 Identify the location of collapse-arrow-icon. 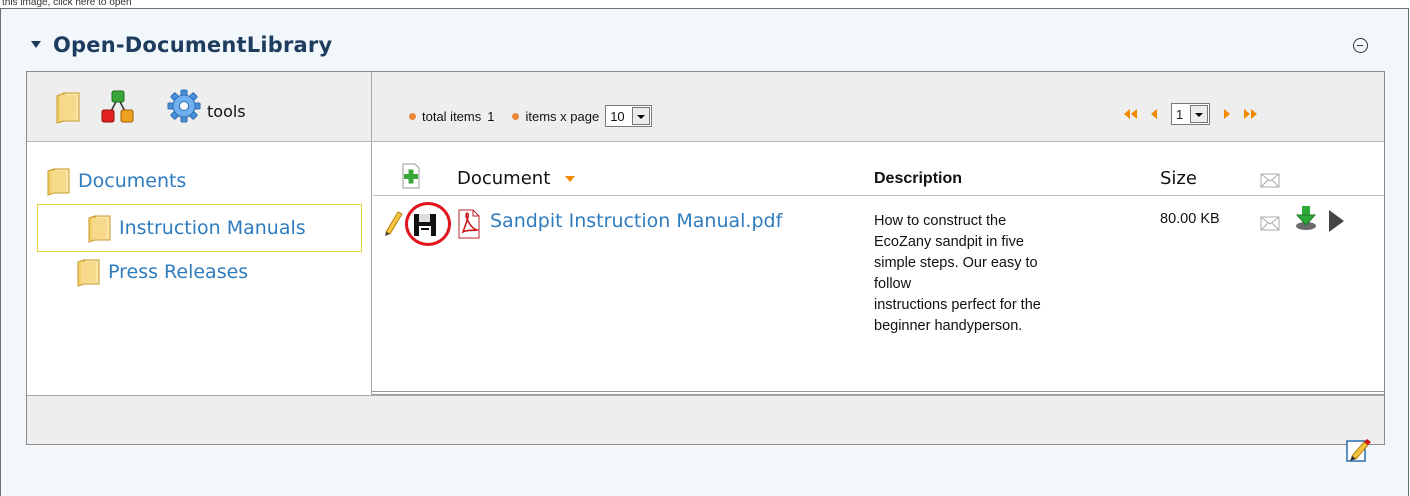
(36, 44).